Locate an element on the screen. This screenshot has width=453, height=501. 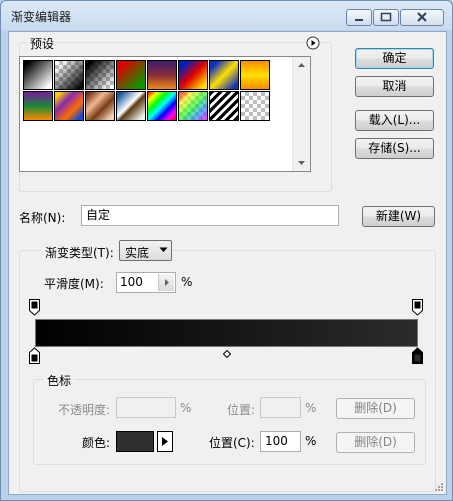
opacity-location-label: 位置: is located at coordinates (241, 410).